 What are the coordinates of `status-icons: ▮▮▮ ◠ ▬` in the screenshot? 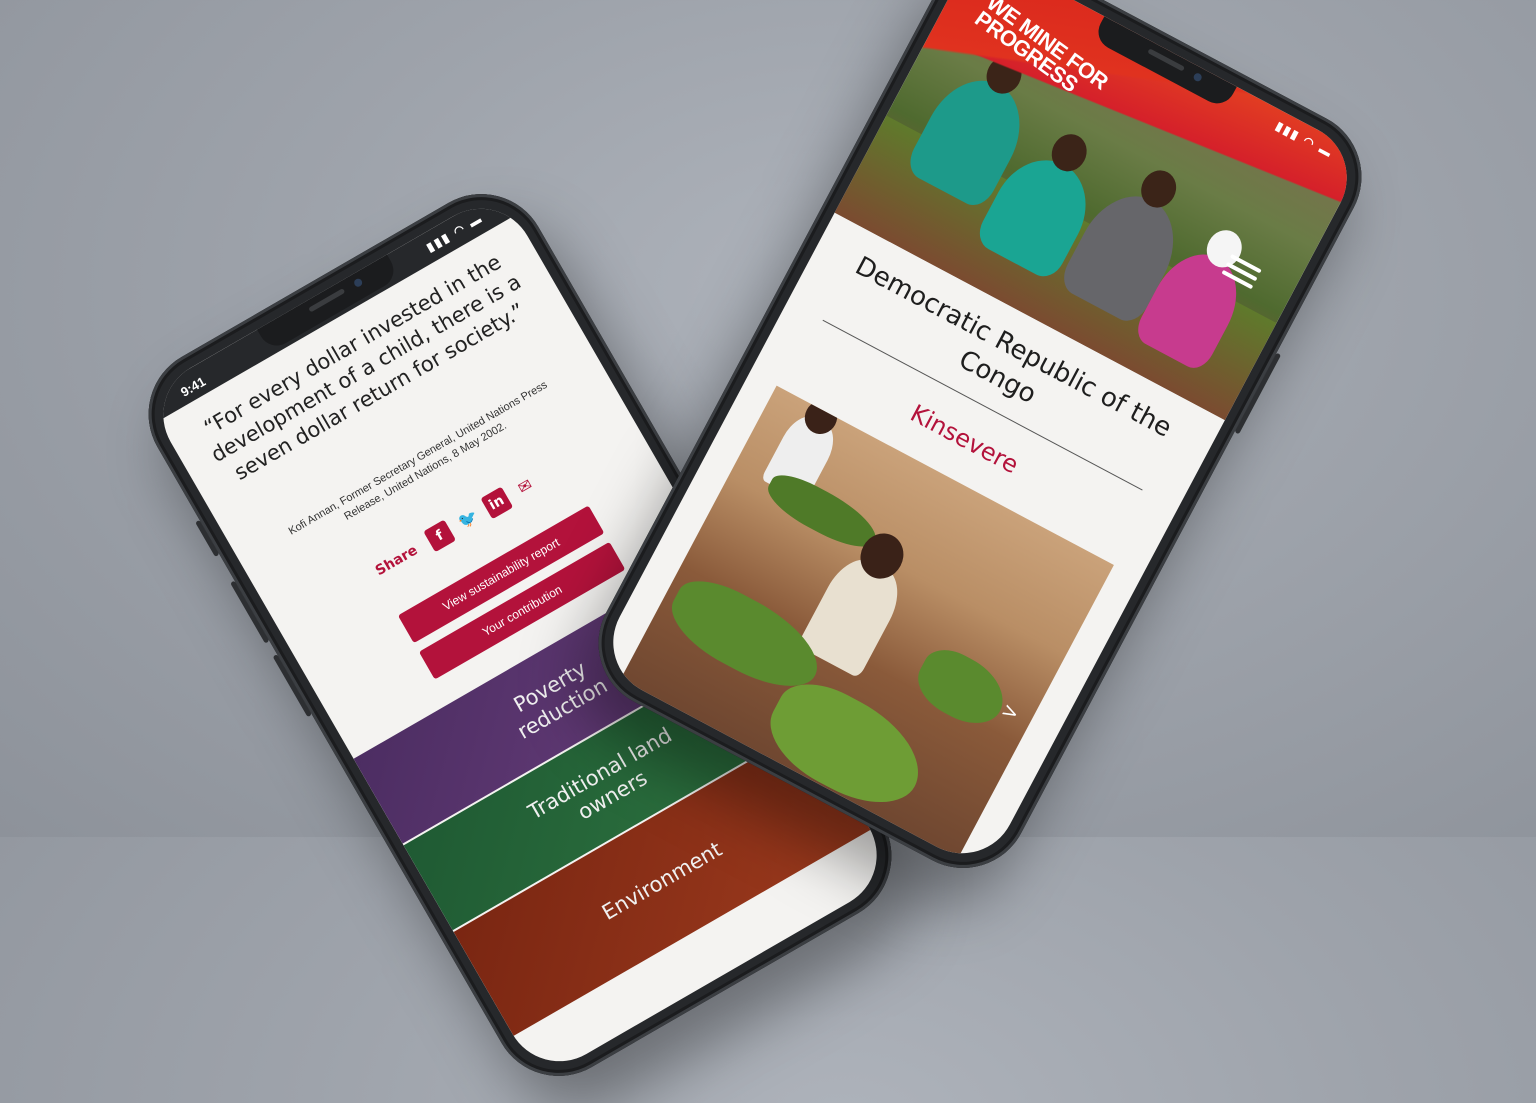 It's located at (454, 232).